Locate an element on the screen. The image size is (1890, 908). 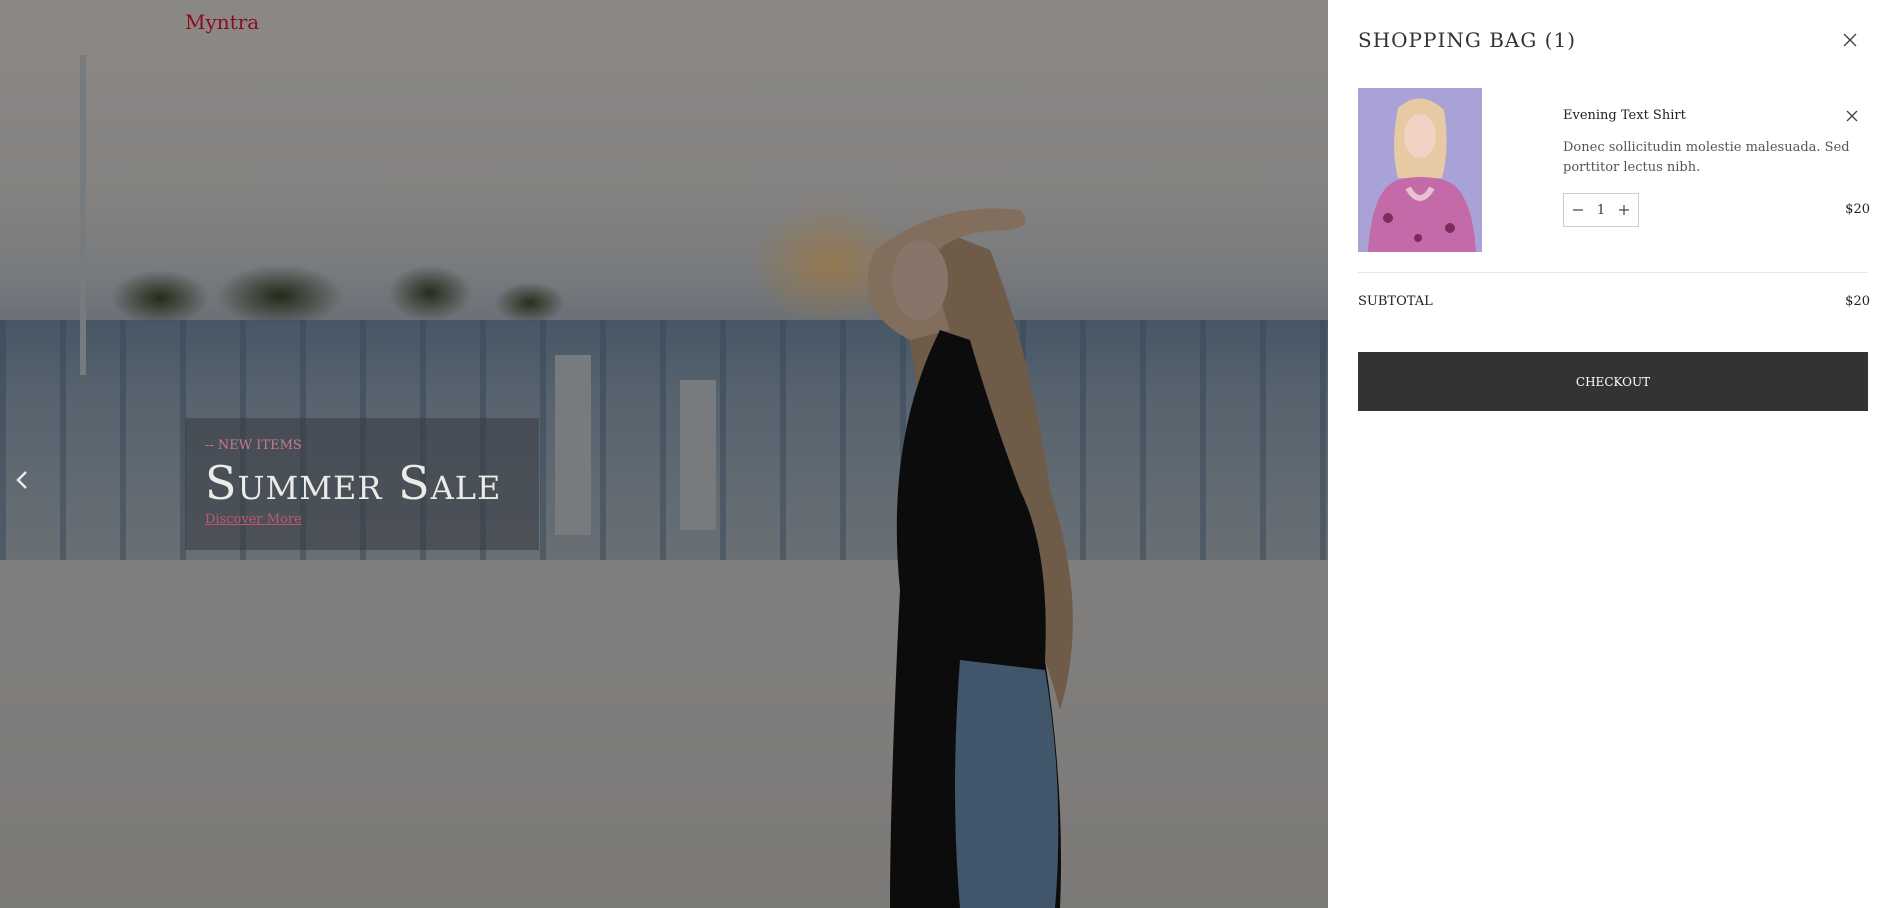
minus-icon is located at coordinates (1578, 210).